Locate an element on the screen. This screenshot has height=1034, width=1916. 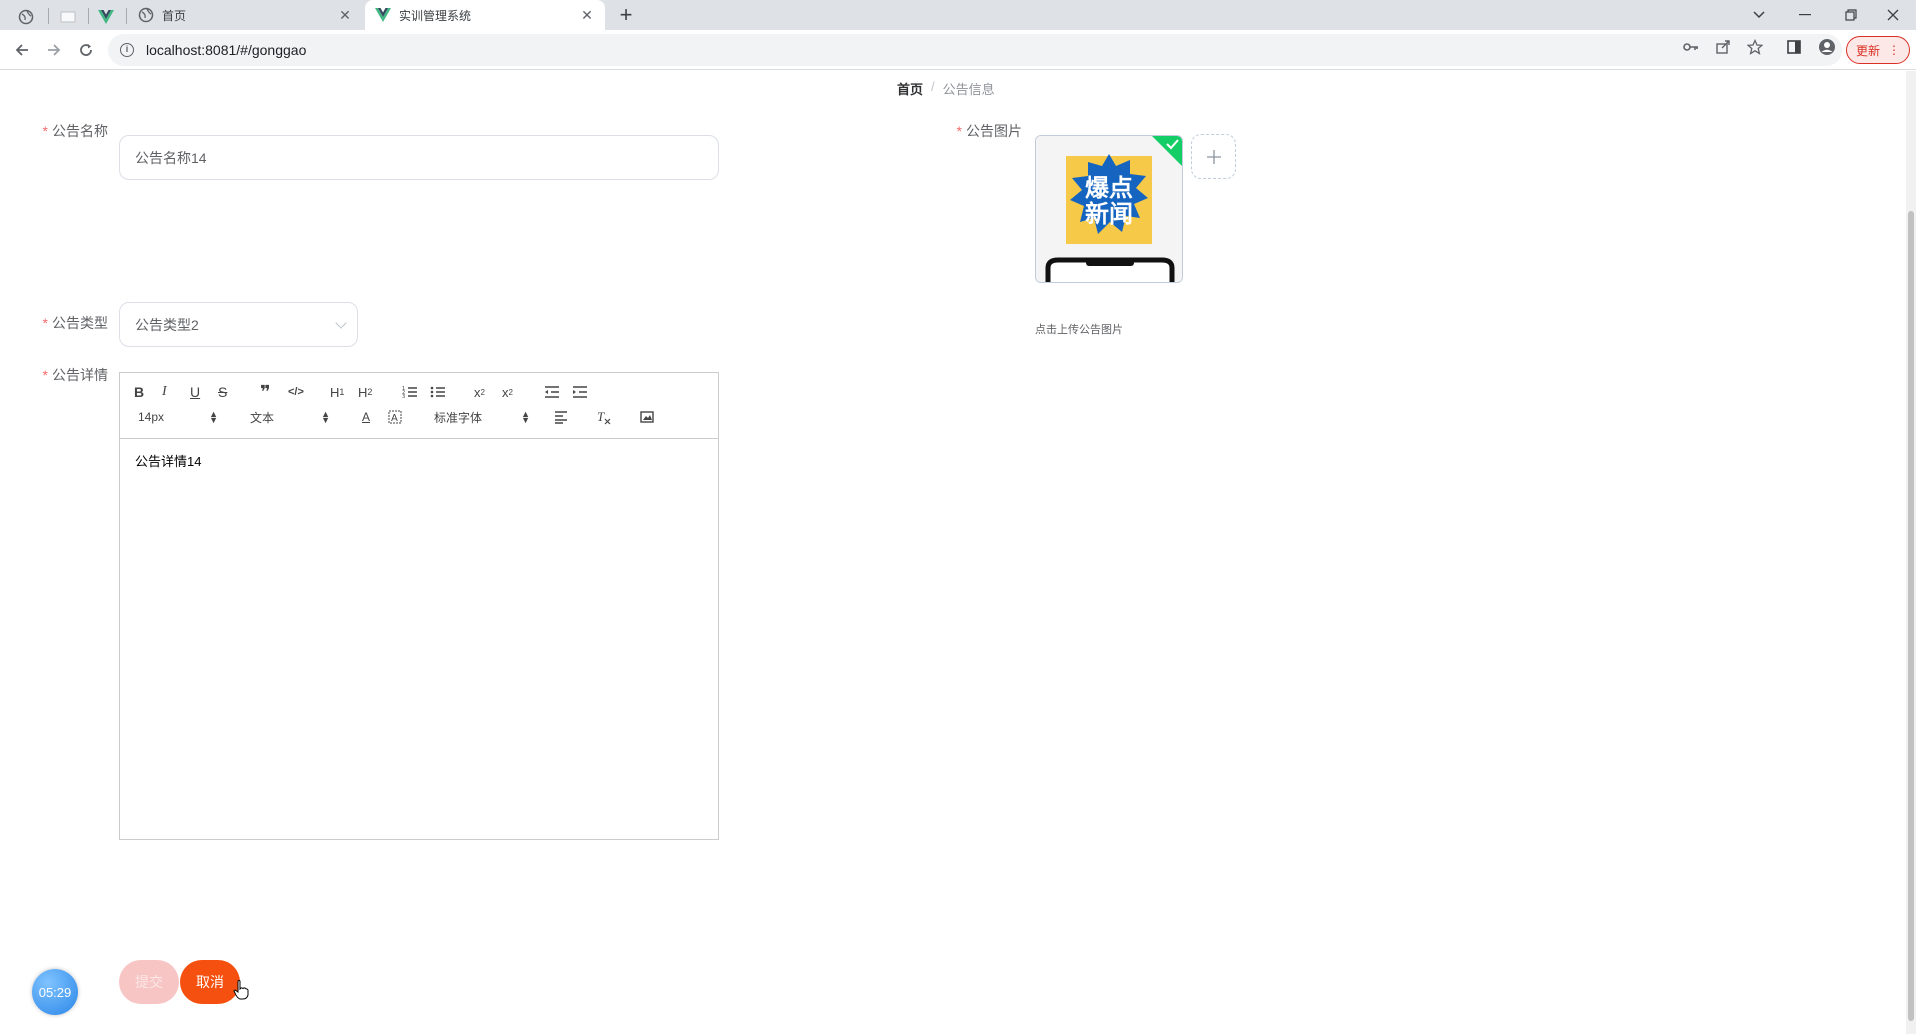
restore-button is located at coordinates (1851, 15).